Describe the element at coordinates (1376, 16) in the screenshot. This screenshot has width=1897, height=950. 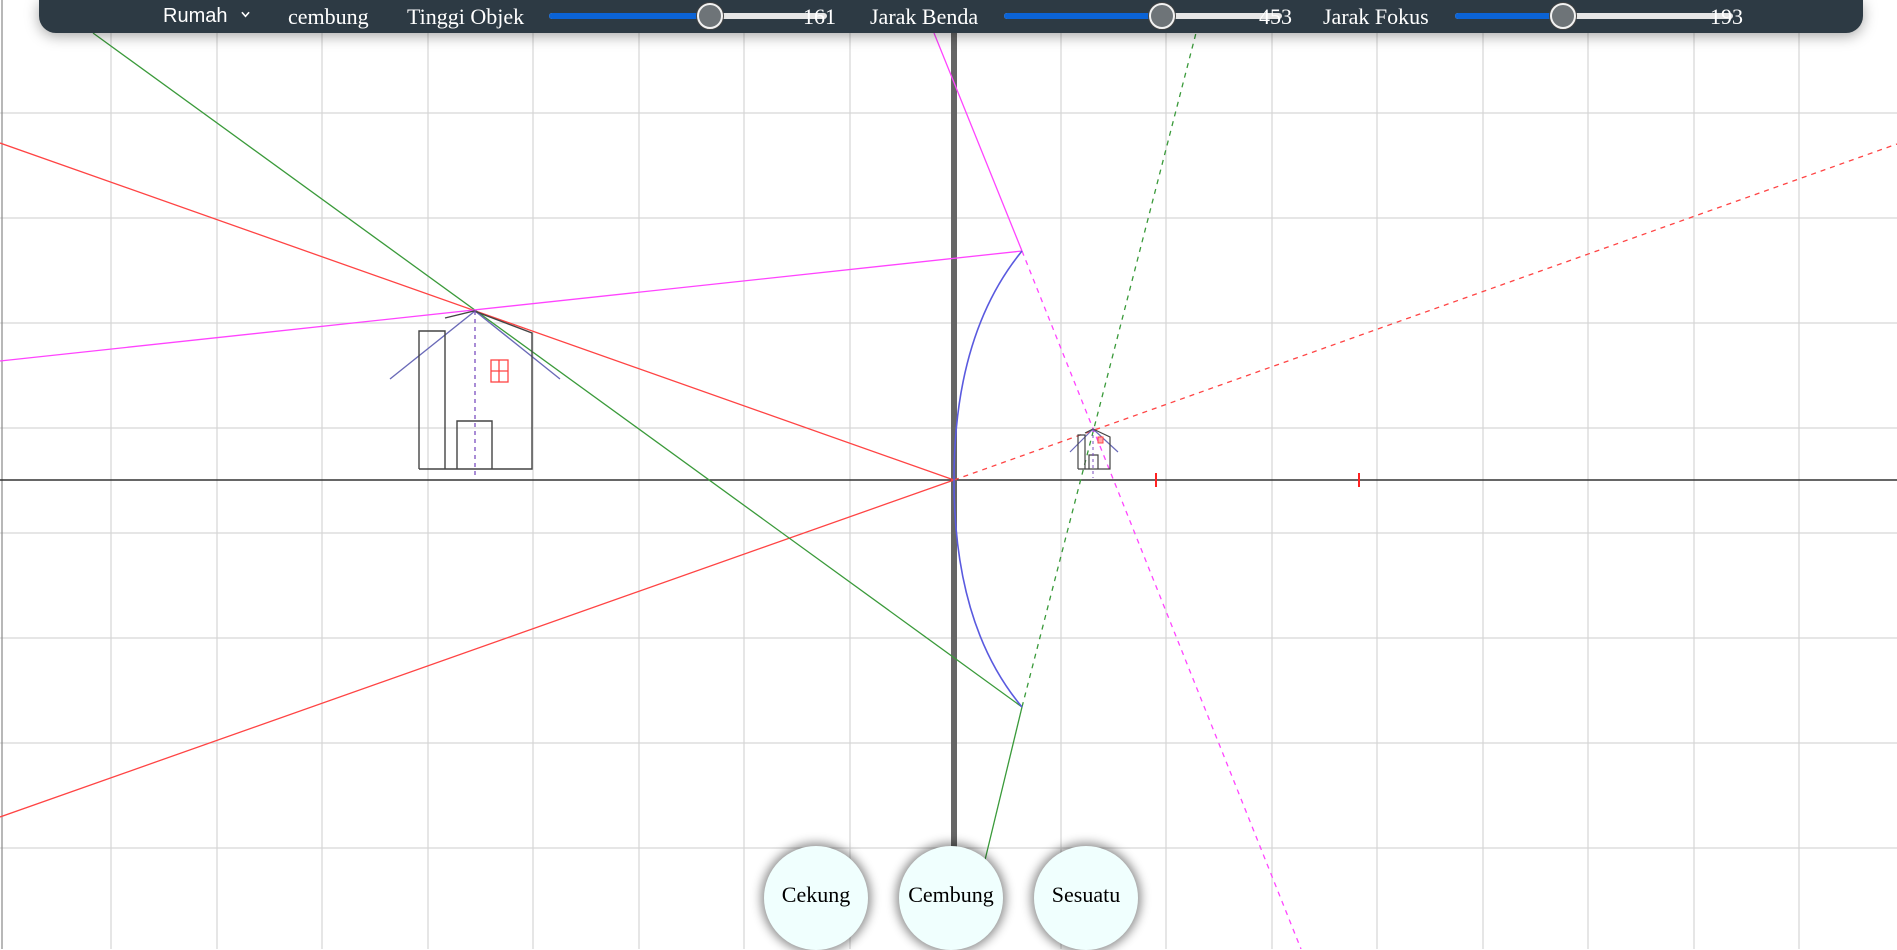
I see `focal-length-label: Jarak Fokus` at that location.